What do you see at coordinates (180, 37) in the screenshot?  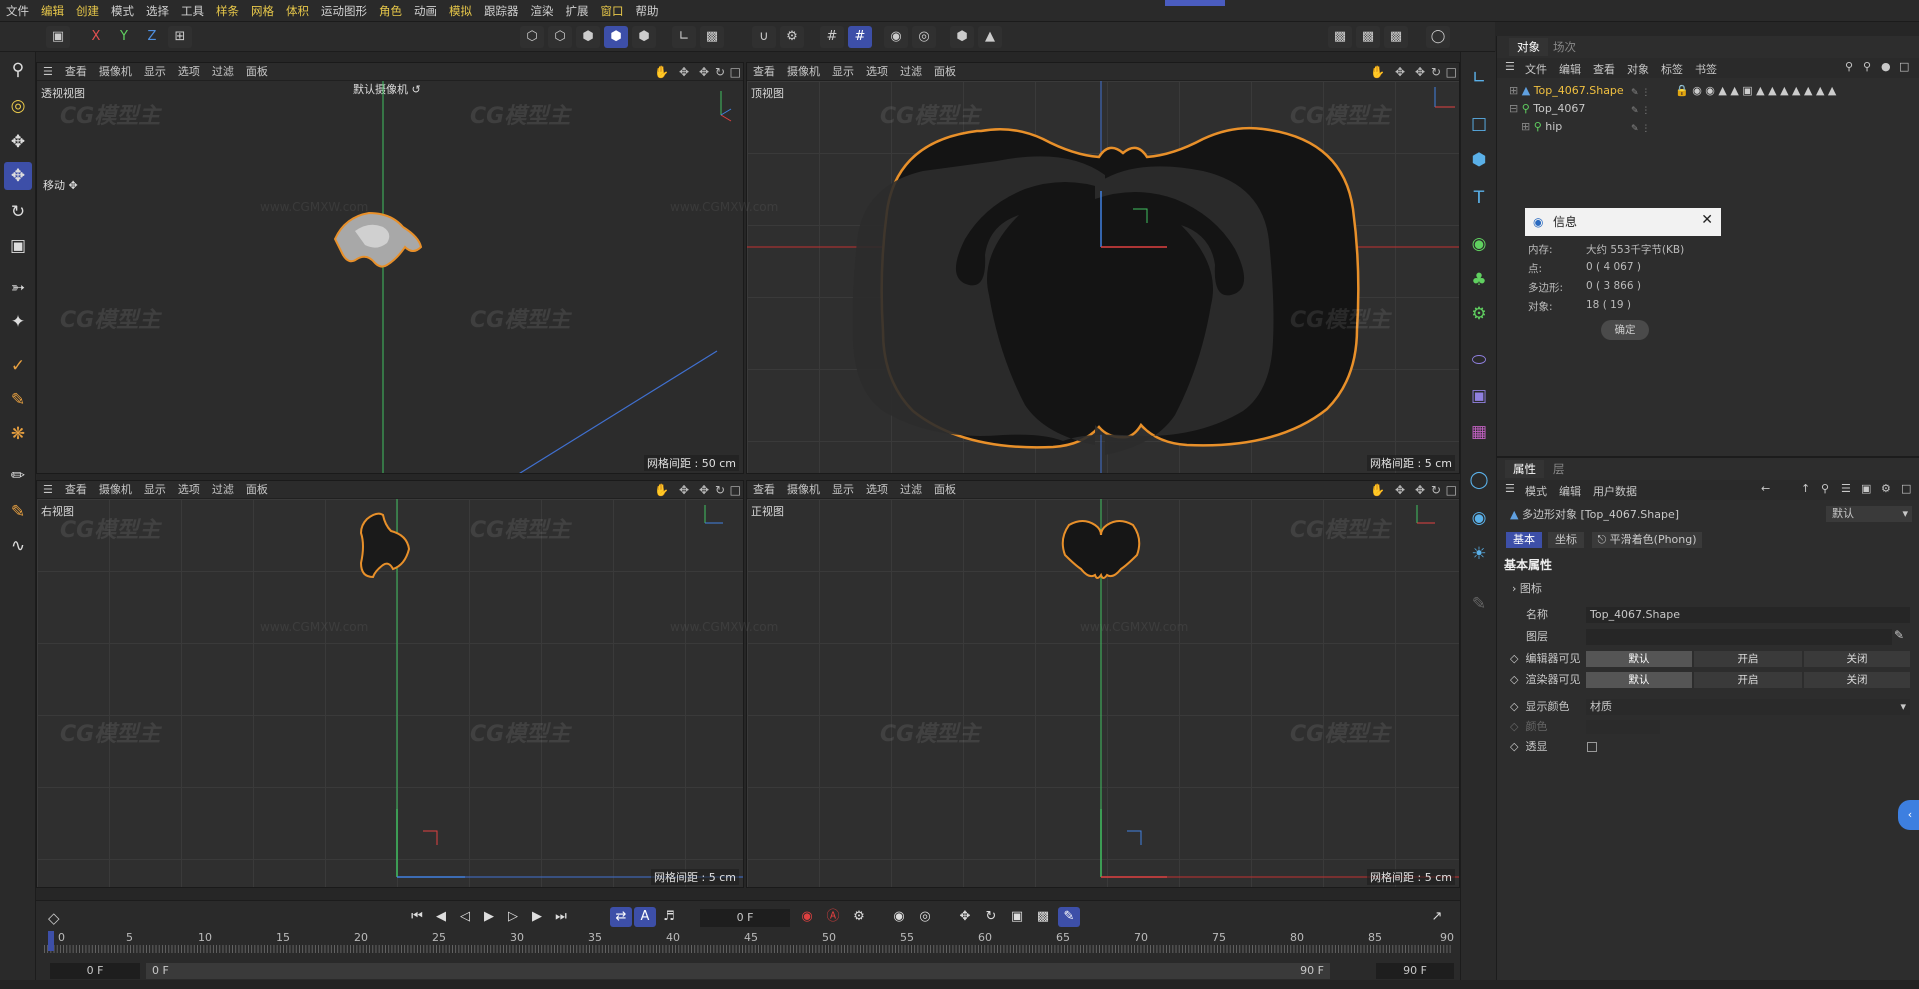 I see `coordinate-system-icon: ⊞` at bounding box center [180, 37].